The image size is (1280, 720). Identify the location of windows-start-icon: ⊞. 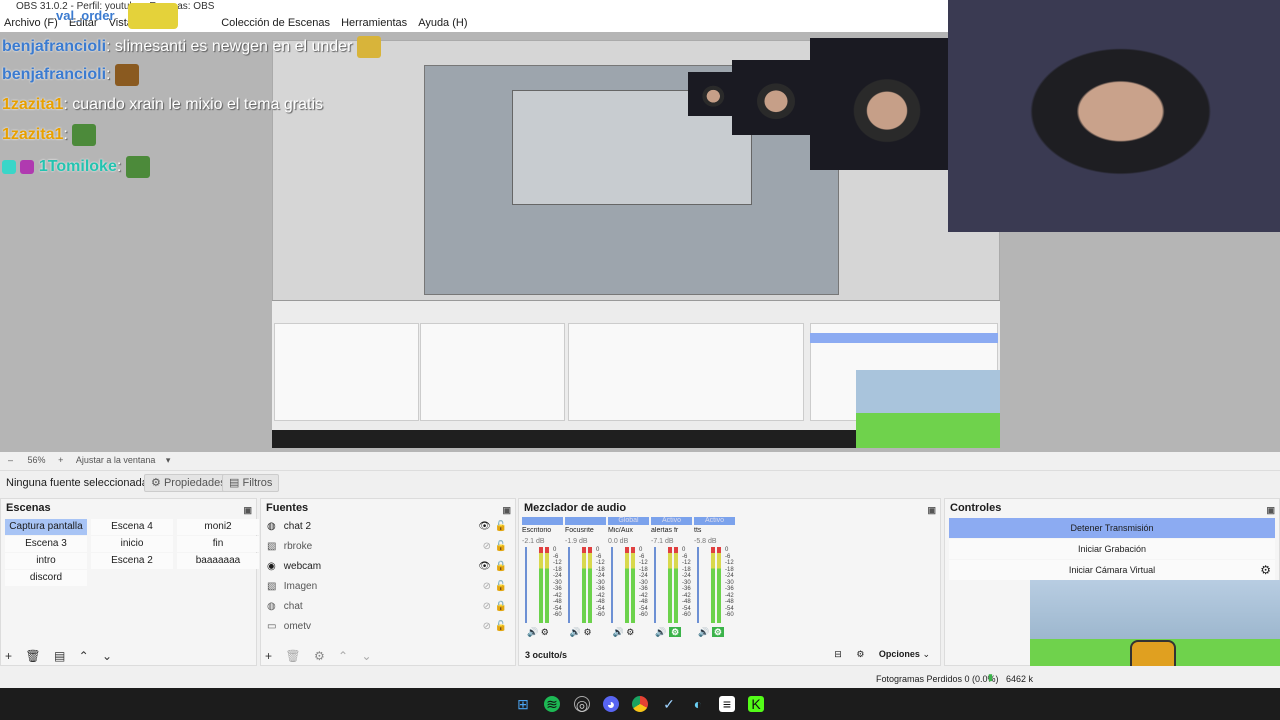
(523, 704).